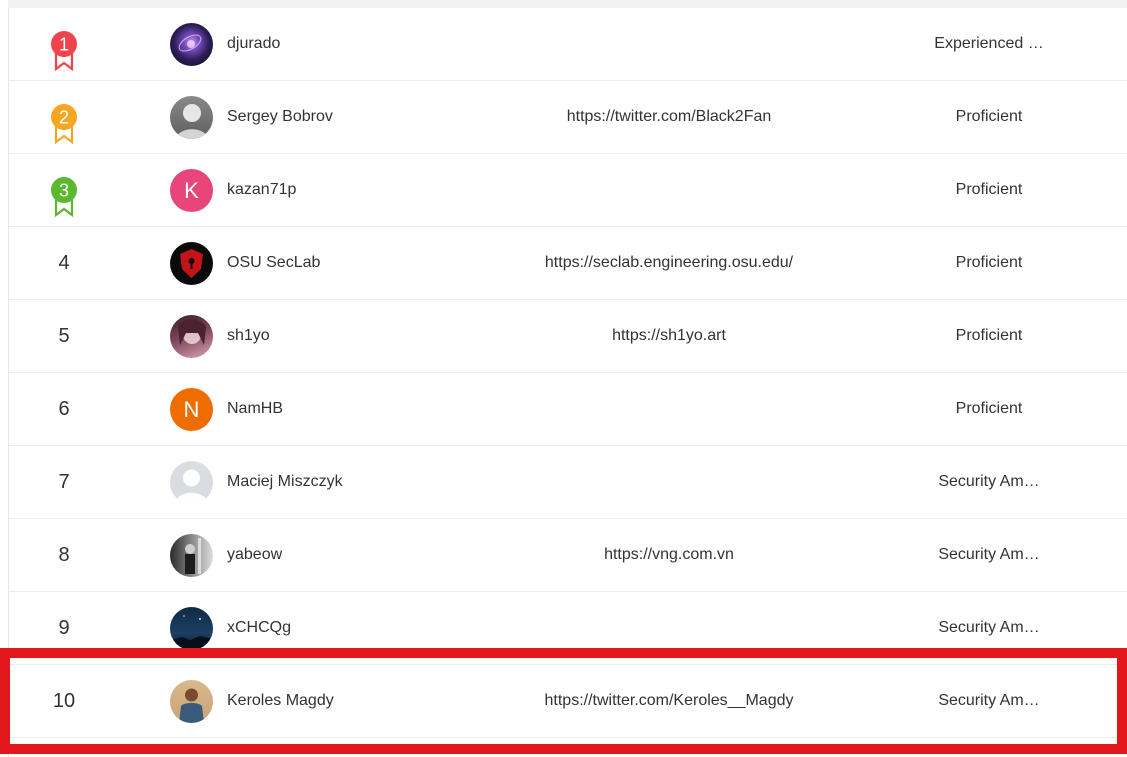 Image resolution: width=1127 pixels, height=757 pixels. Describe the element at coordinates (64, 627) in the screenshot. I see `rank-number: 9` at that location.